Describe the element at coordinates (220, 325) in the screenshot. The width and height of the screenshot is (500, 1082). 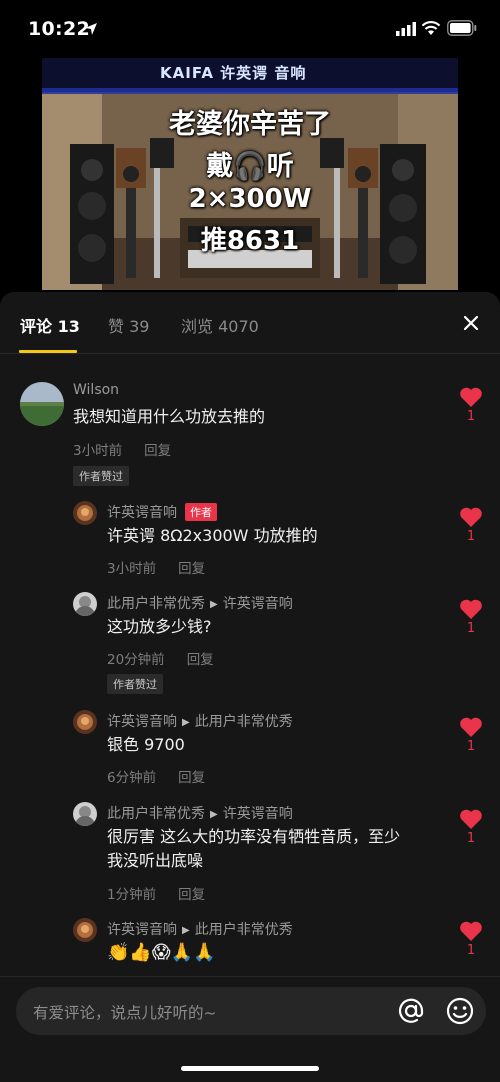
I see `tab-views: 浏览 4070` at that location.